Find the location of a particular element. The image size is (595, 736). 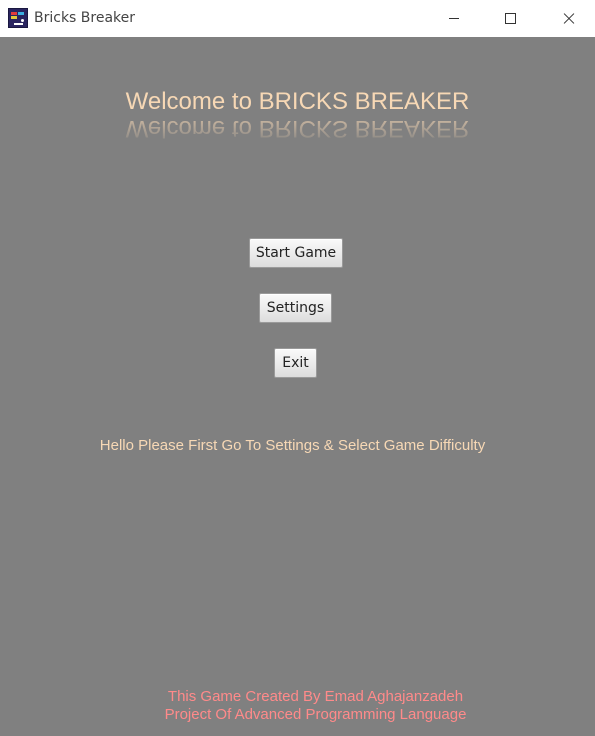

bricks-breaker-app-icon is located at coordinates (18, 18).